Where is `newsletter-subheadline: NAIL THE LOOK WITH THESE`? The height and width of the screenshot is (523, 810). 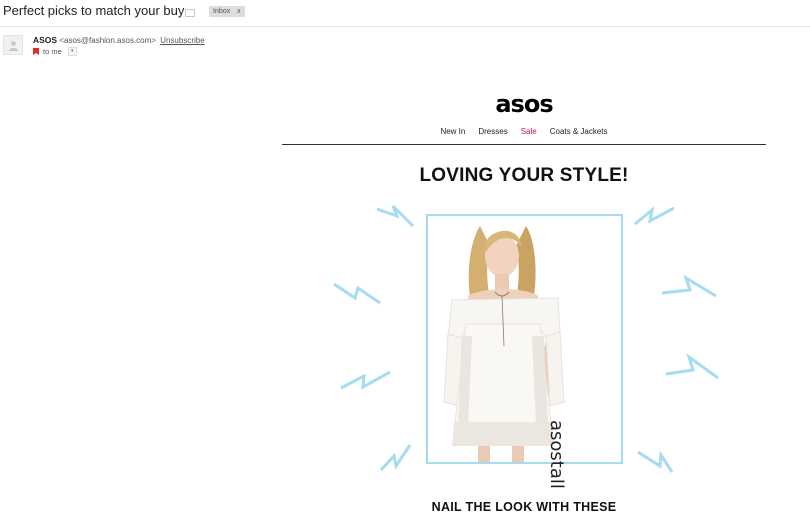 newsletter-subheadline: NAIL THE LOOK WITH THESE is located at coordinates (524, 507).